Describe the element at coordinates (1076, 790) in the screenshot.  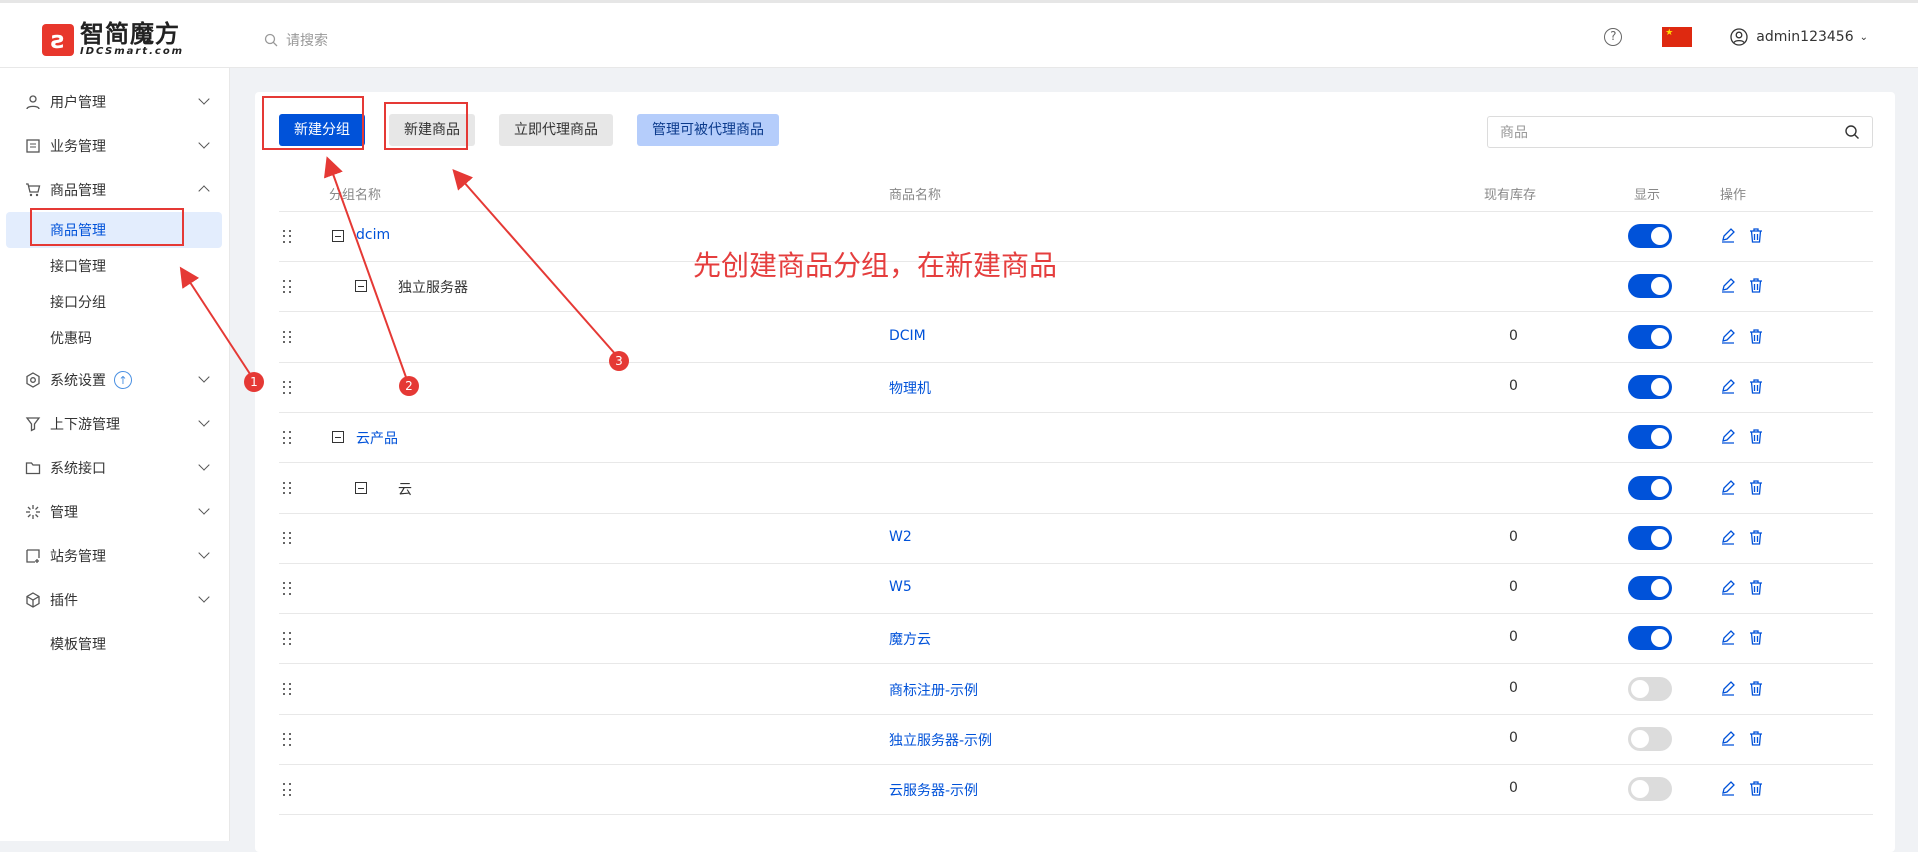
I see `table-row: 云服务器-示例 0` at that location.